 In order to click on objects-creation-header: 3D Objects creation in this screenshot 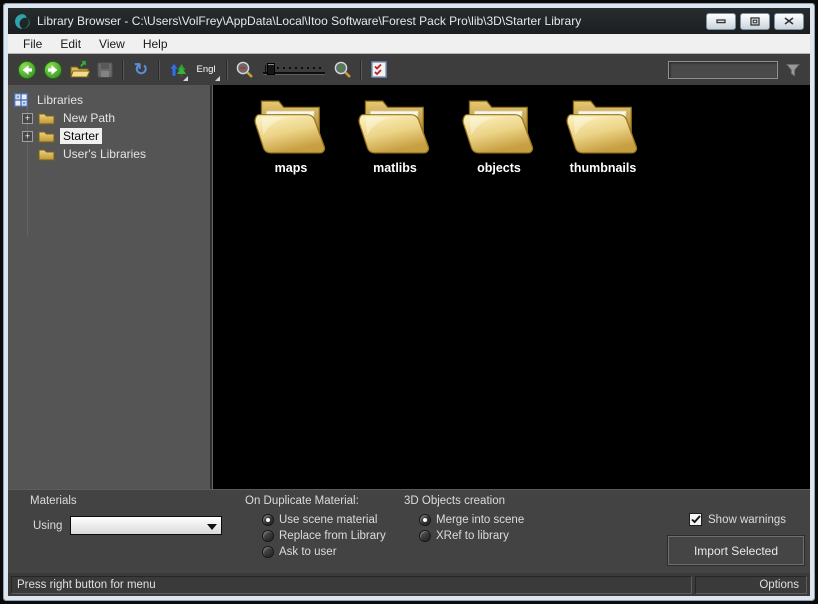, I will do `click(454, 501)`.